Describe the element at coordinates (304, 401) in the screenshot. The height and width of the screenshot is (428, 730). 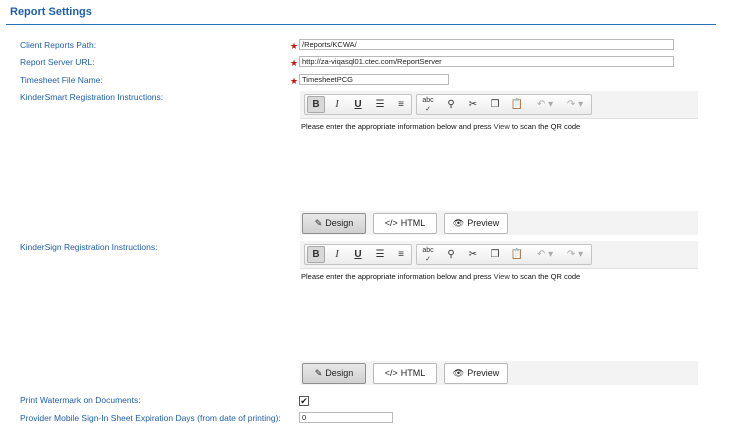
I see `print-watermark-checkbox: ✔` at that location.